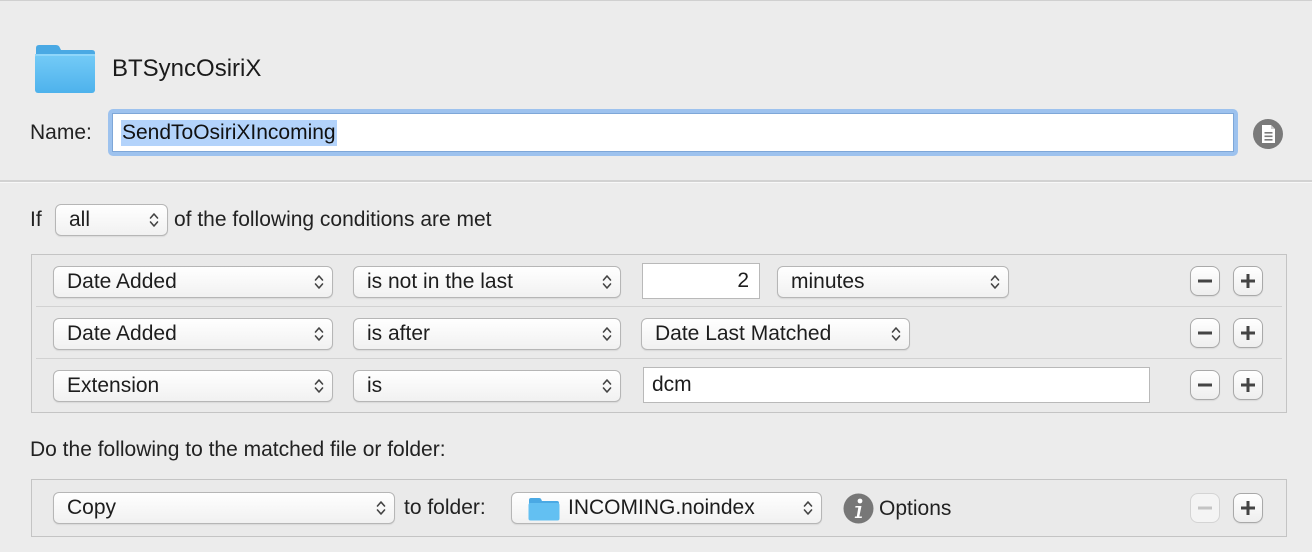  I want to click on condition-attribute-value: Extension, so click(113, 385).